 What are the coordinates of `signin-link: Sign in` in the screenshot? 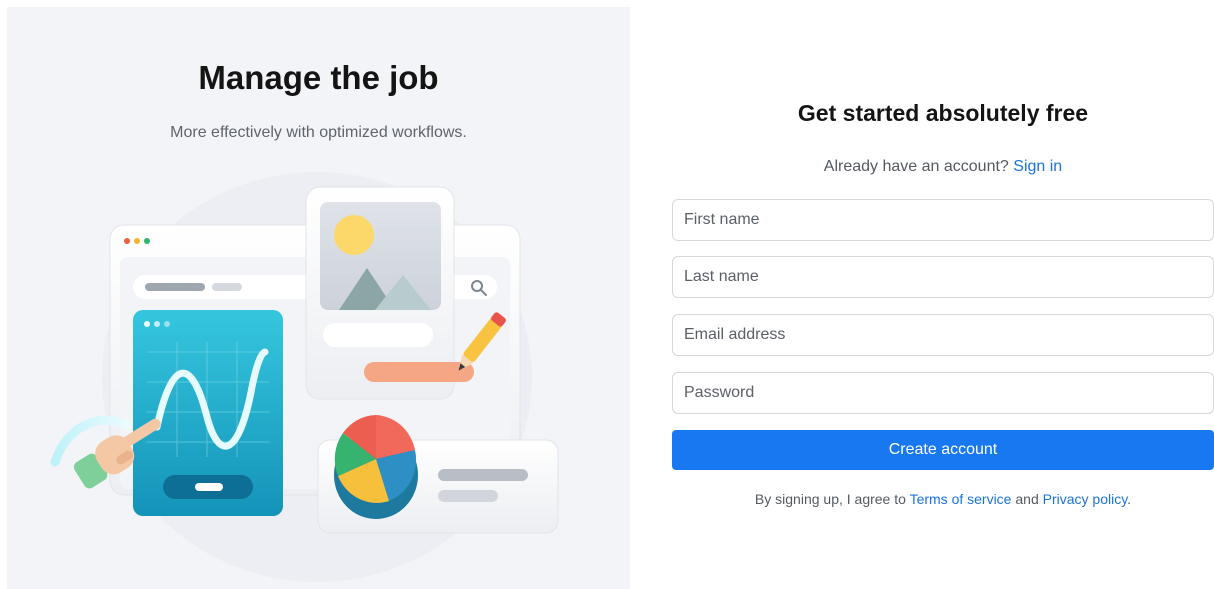 It's located at (1037, 166).